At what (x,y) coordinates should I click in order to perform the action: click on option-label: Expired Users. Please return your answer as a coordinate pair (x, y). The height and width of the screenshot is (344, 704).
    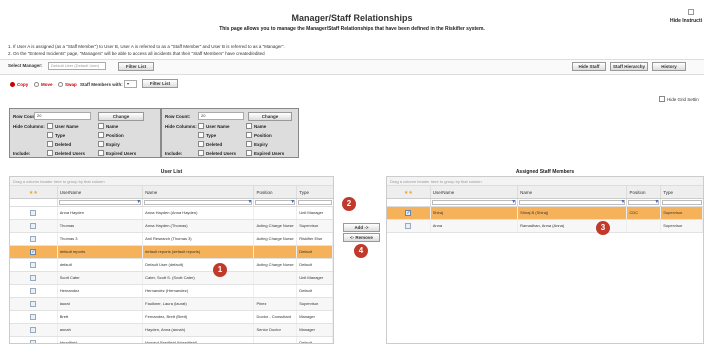
    Looking at the image, I should click on (121, 153).